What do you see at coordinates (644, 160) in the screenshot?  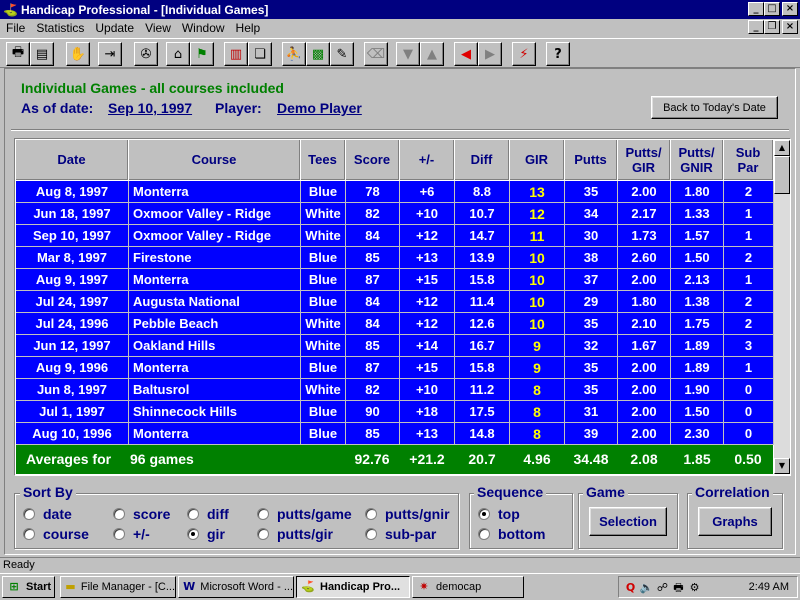 I see `column-header-putts-gir: Putts/ GIR` at bounding box center [644, 160].